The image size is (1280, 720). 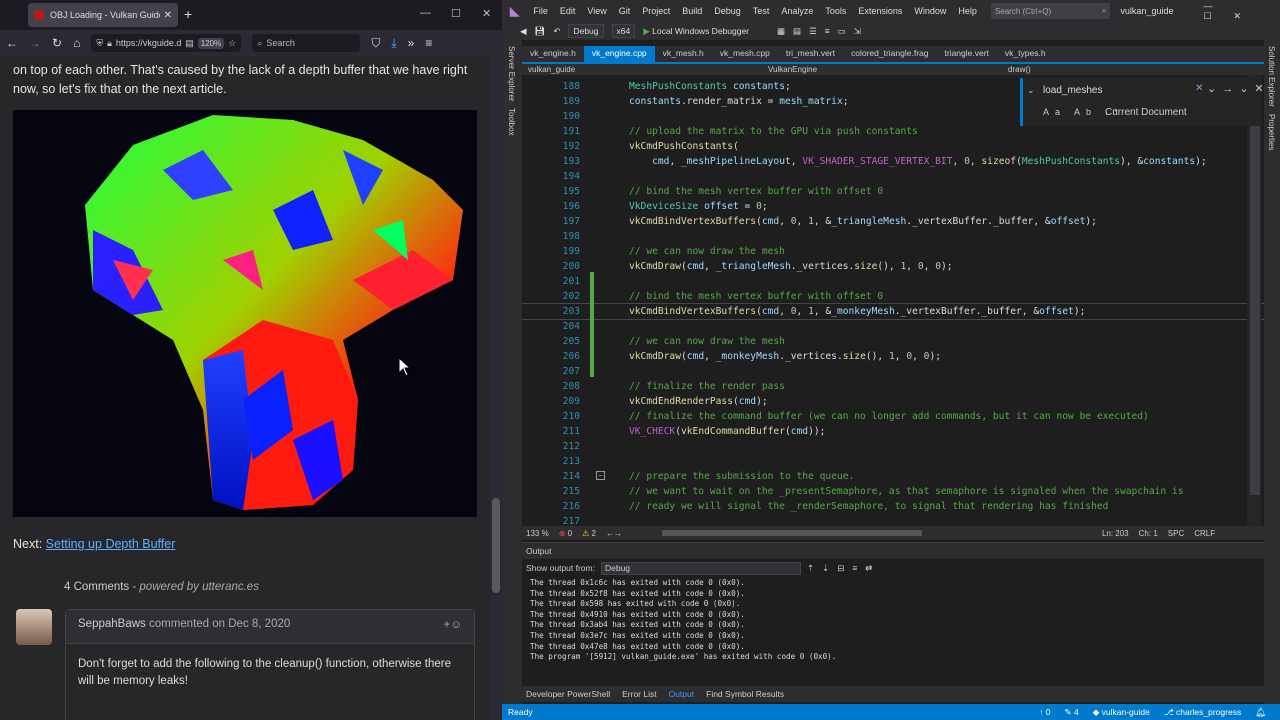 What do you see at coordinates (893, 146) in the screenshot?
I see `code-line: 192 vkCmdPushConstants(` at bounding box center [893, 146].